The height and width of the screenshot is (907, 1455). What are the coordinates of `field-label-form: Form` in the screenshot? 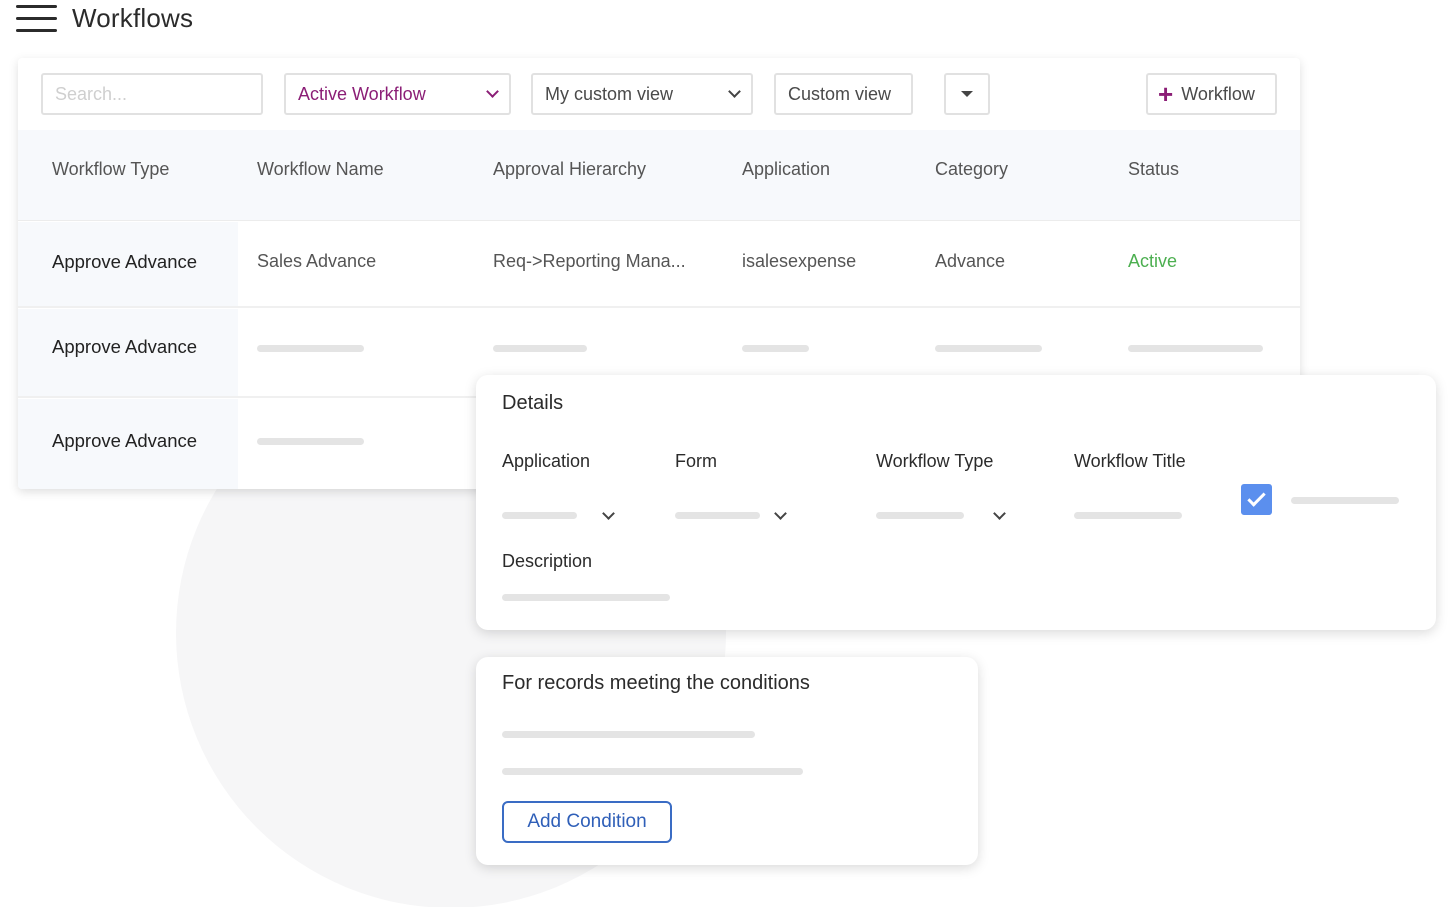 It's located at (696, 461).